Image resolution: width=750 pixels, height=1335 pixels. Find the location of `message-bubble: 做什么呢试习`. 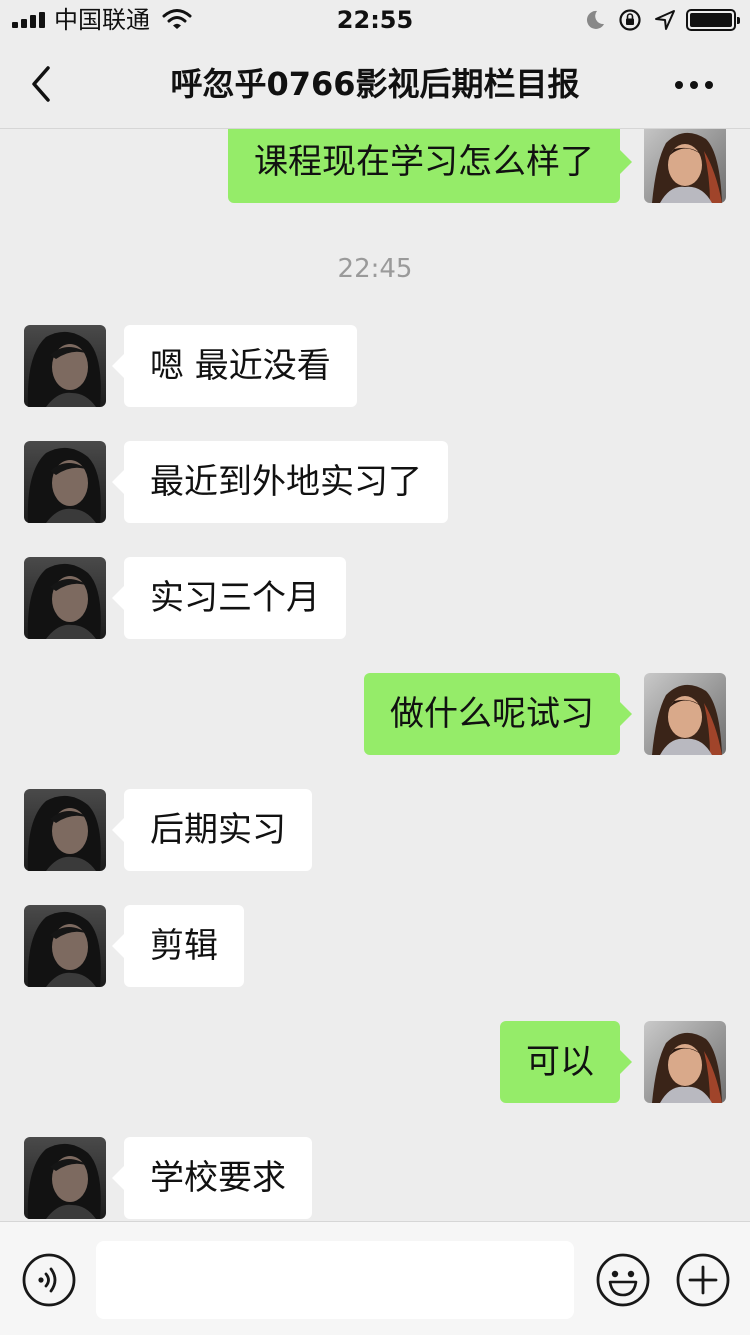

message-bubble: 做什么呢试习 is located at coordinates (498, 714).